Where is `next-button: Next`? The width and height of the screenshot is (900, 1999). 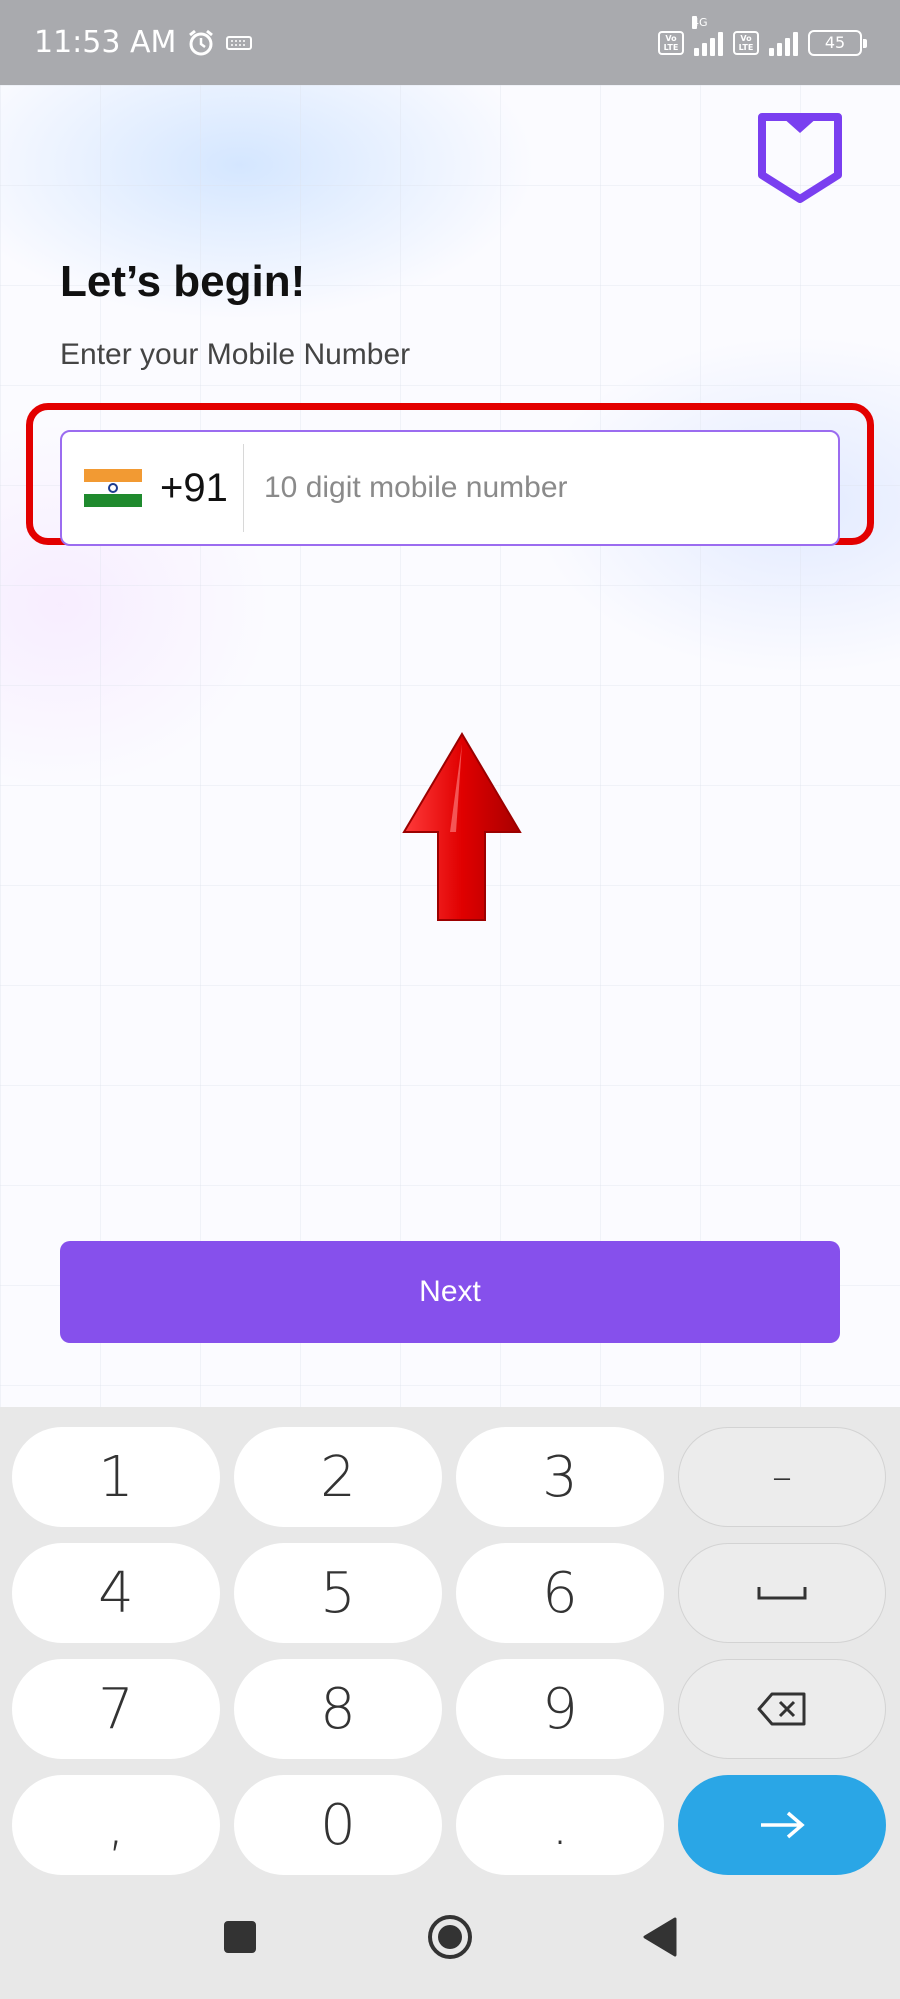
next-button: Next is located at coordinates (450, 1292).